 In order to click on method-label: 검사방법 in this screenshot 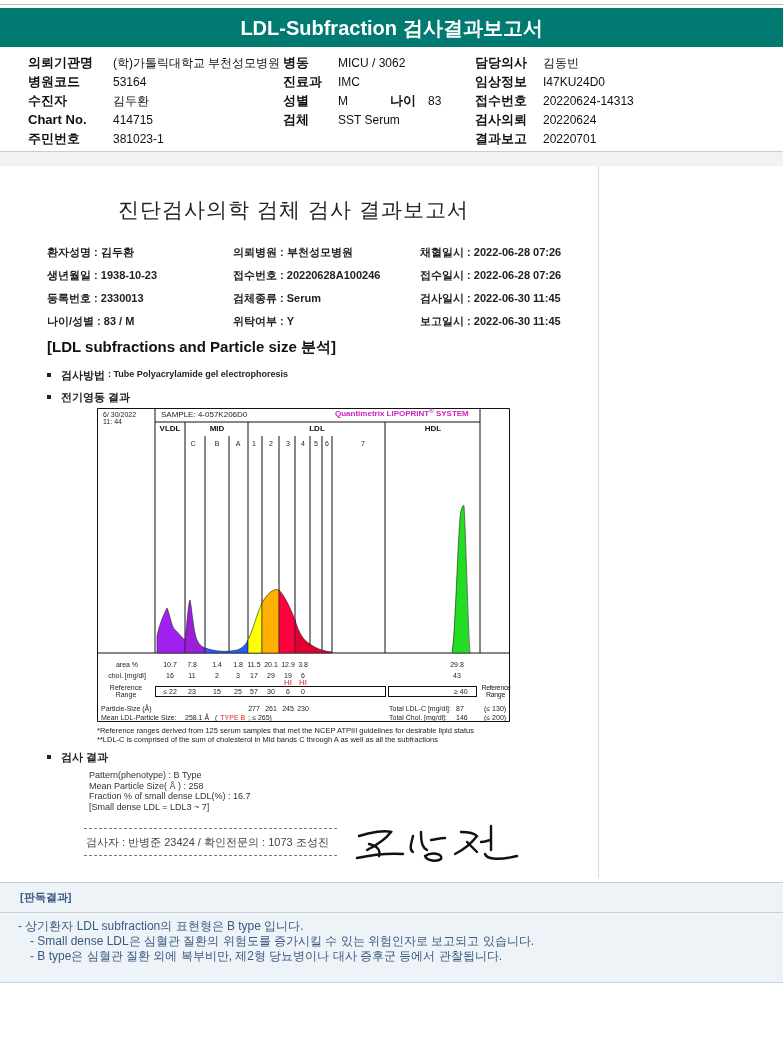, I will do `click(83, 375)`.